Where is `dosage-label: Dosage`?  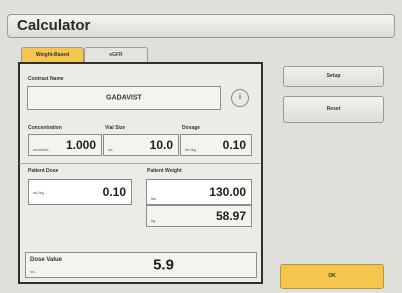
dosage-label: Dosage is located at coordinates (191, 128).